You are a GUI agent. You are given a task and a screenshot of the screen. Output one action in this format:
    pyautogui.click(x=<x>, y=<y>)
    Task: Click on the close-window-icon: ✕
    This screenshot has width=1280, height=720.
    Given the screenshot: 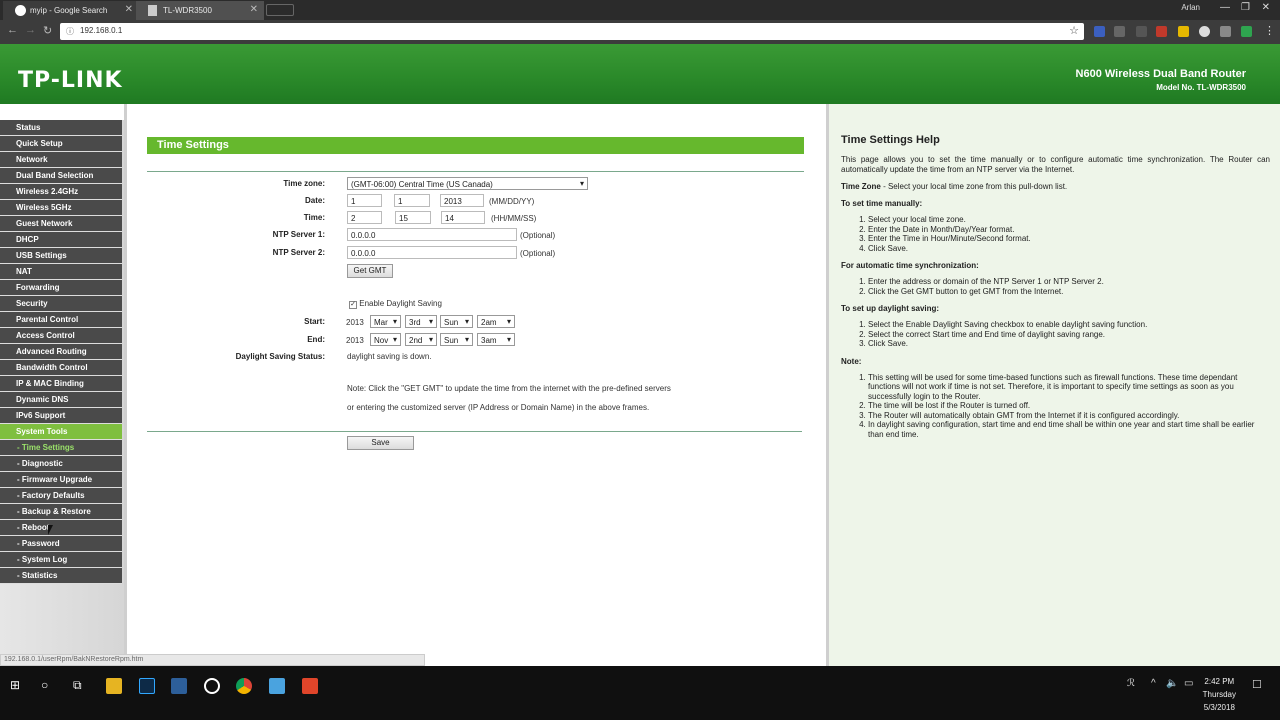 What is the action you would take?
    pyautogui.click(x=1266, y=7)
    